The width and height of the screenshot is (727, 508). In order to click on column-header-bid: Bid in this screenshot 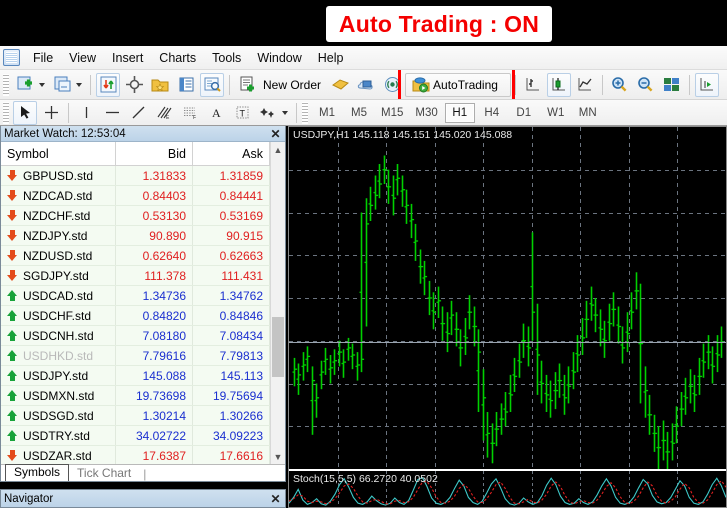, I will do `click(154, 153)`.